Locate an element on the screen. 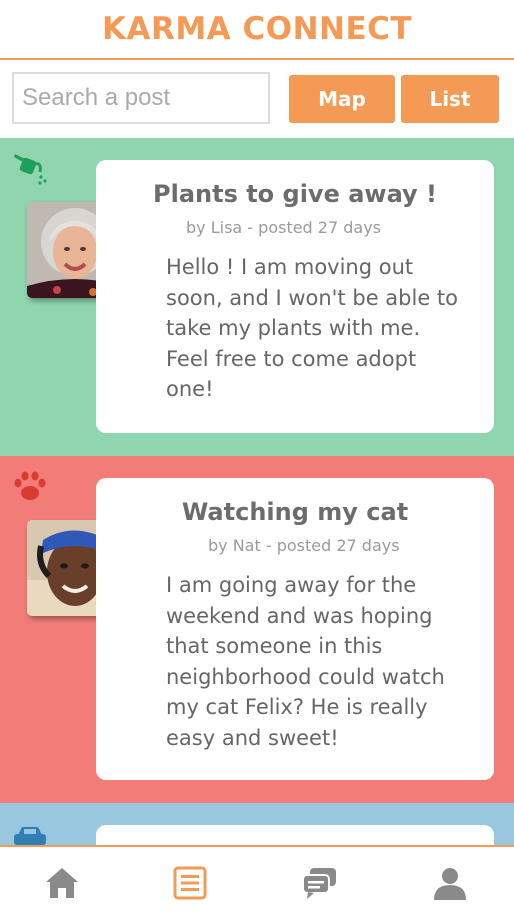  post-card is located at coordinates (295, 835).